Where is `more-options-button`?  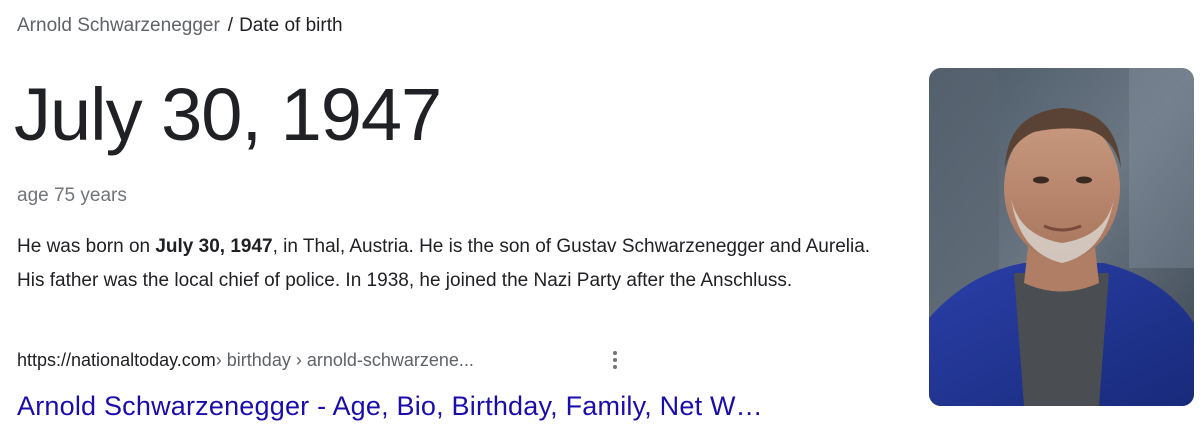
more-options-button is located at coordinates (615, 360).